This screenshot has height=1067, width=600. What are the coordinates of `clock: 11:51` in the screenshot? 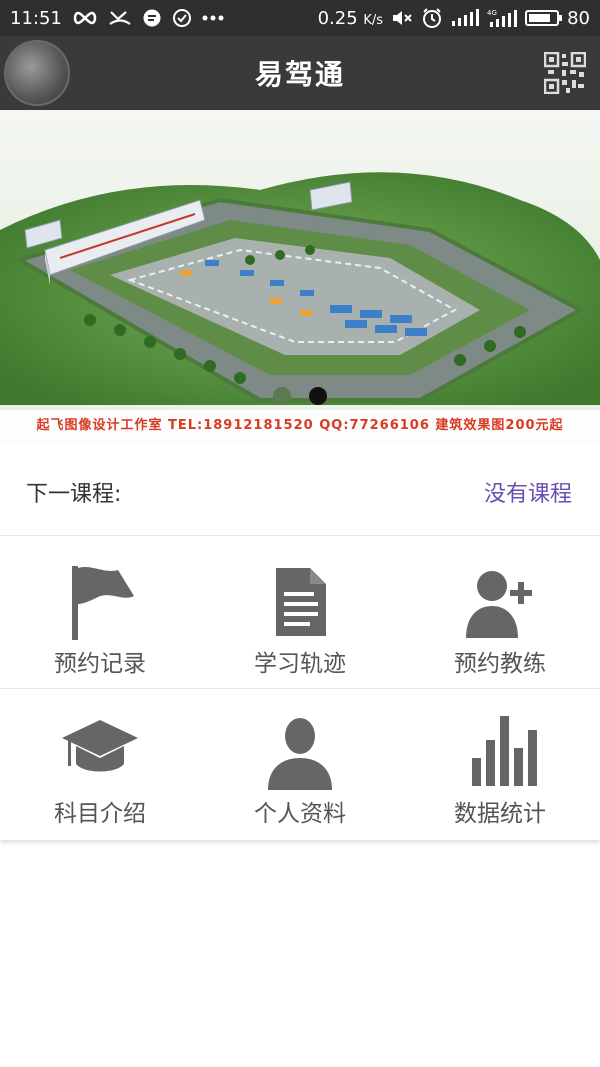 It's located at (36, 18).